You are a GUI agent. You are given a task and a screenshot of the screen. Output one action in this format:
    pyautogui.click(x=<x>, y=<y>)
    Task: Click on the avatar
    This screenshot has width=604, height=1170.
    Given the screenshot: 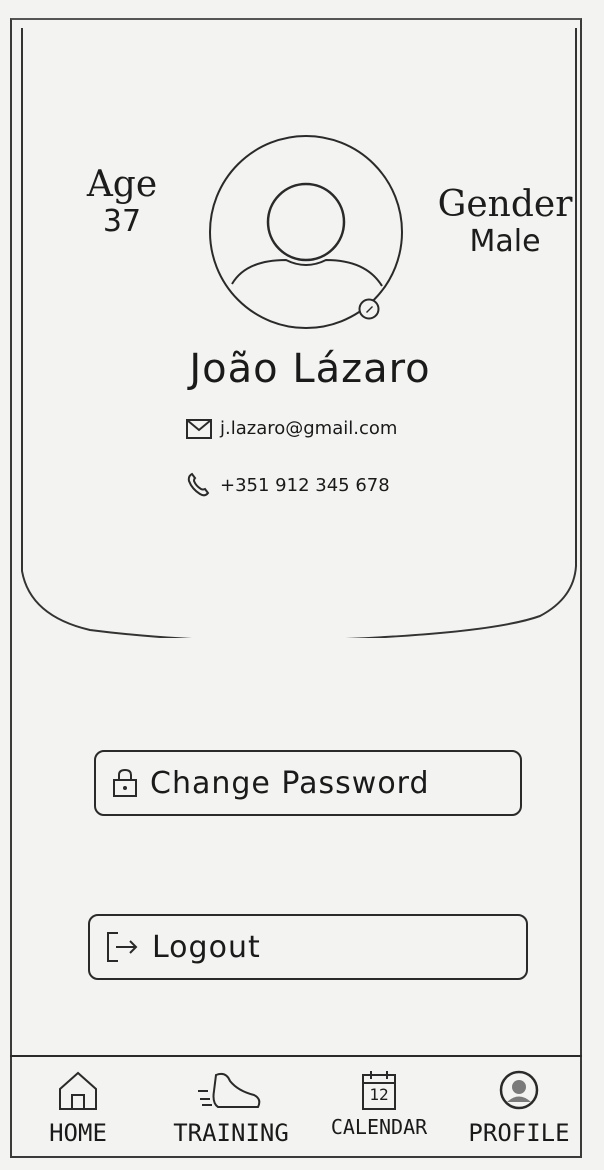 What is the action you would take?
    pyautogui.click(x=306, y=234)
    